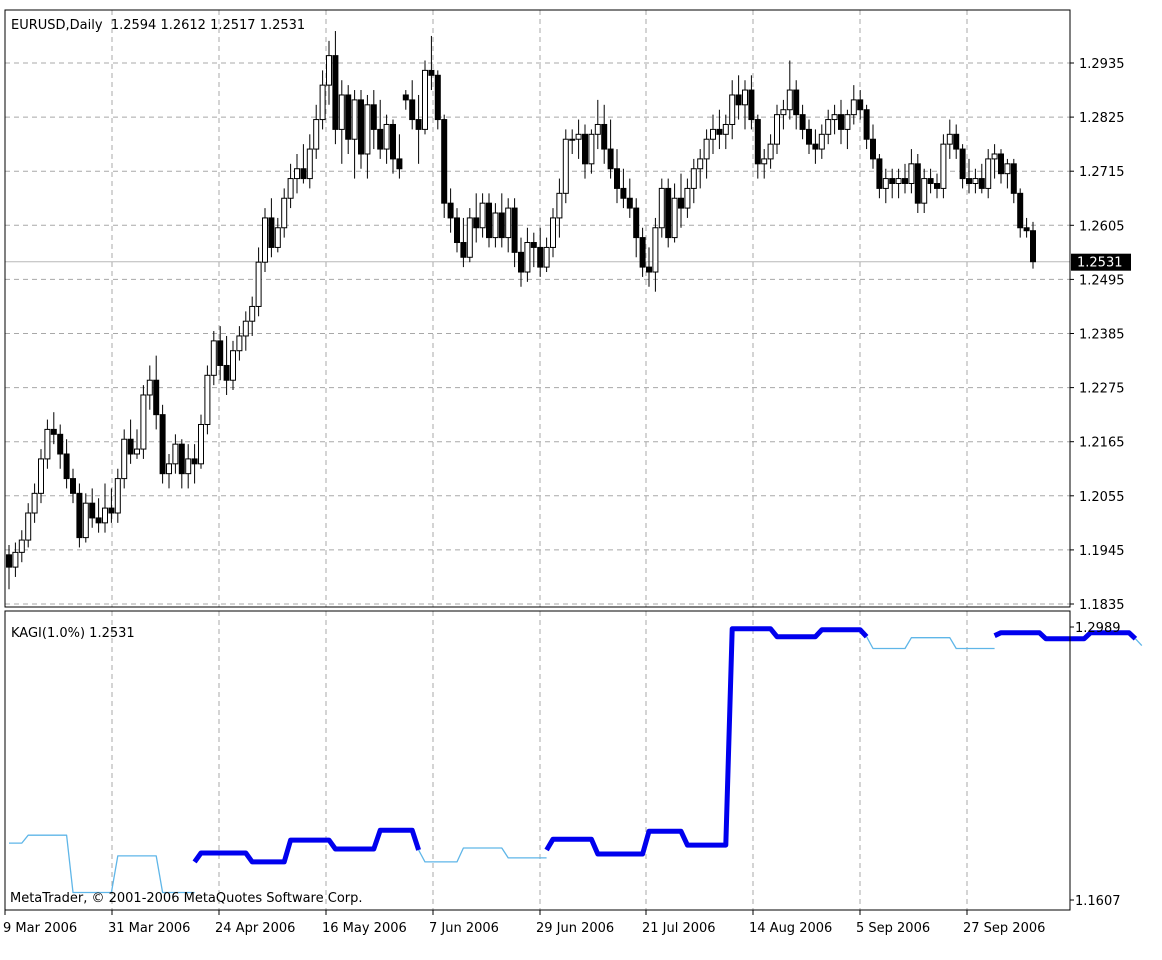  What do you see at coordinates (1102, 172) in the screenshot?
I see `price-tick-label: 1.2715` at bounding box center [1102, 172].